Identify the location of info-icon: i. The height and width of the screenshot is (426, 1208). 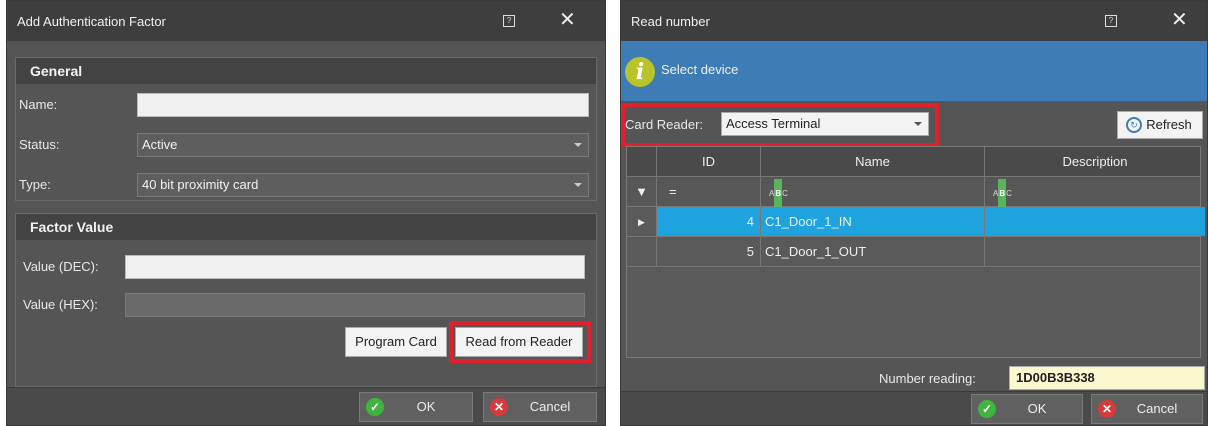
(640, 72).